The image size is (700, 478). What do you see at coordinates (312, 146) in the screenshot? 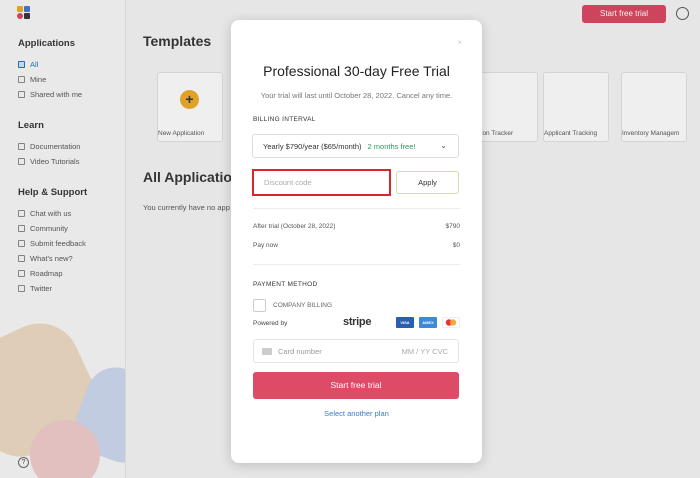
I see `billing-value: Yearly $790/year ($65/month)` at bounding box center [312, 146].